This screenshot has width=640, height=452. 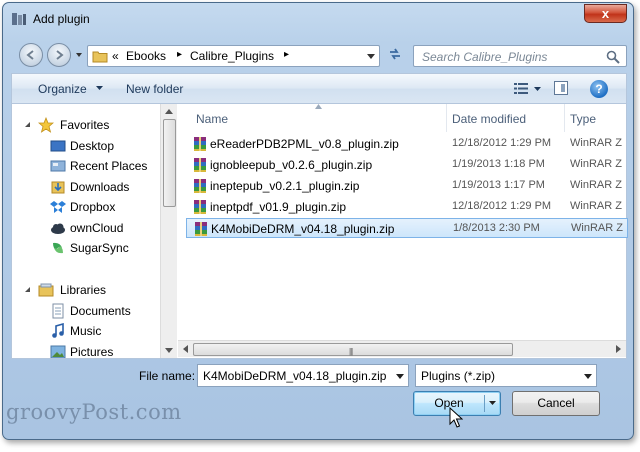 What do you see at coordinates (498, 164) in the screenshot?
I see `file-date-cell: 1/19/2013 1:18 PM` at bounding box center [498, 164].